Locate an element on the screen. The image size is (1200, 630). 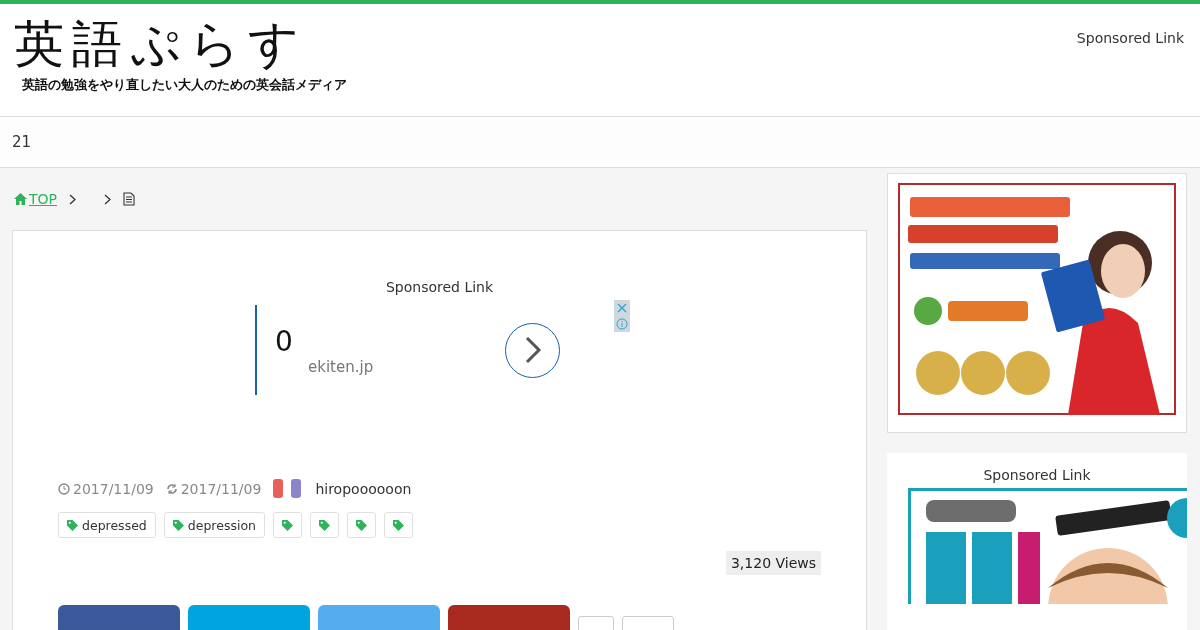
author-name: hiropoooooon is located at coordinates (363, 488).